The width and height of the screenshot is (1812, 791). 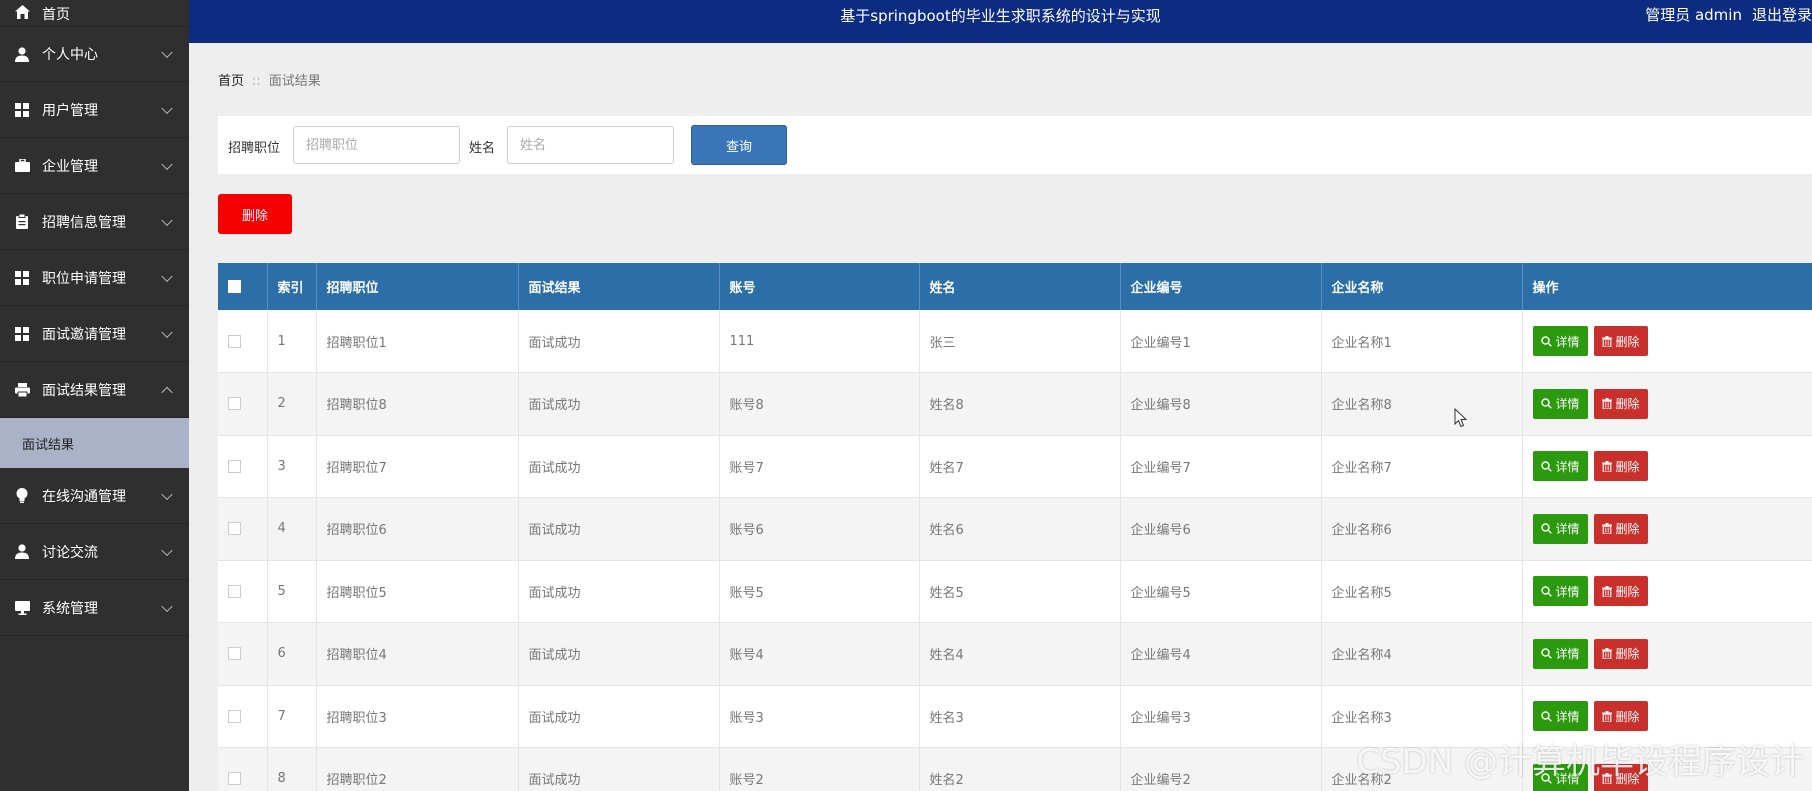 What do you see at coordinates (1015, 341) in the screenshot?
I see `table-row: 1 招聘职位1 面试成功 111 张三 企业编号1 企业名称1 详情 删除` at bounding box center [1015, 341].